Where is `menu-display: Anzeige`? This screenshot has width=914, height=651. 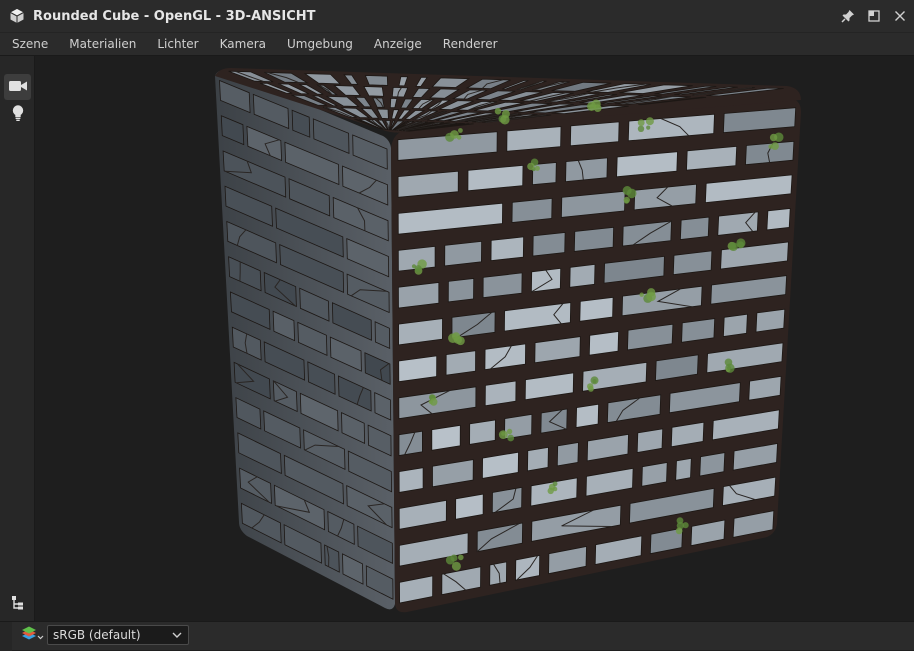 menu-display: Anzeige is located at coordinates (397, 44).